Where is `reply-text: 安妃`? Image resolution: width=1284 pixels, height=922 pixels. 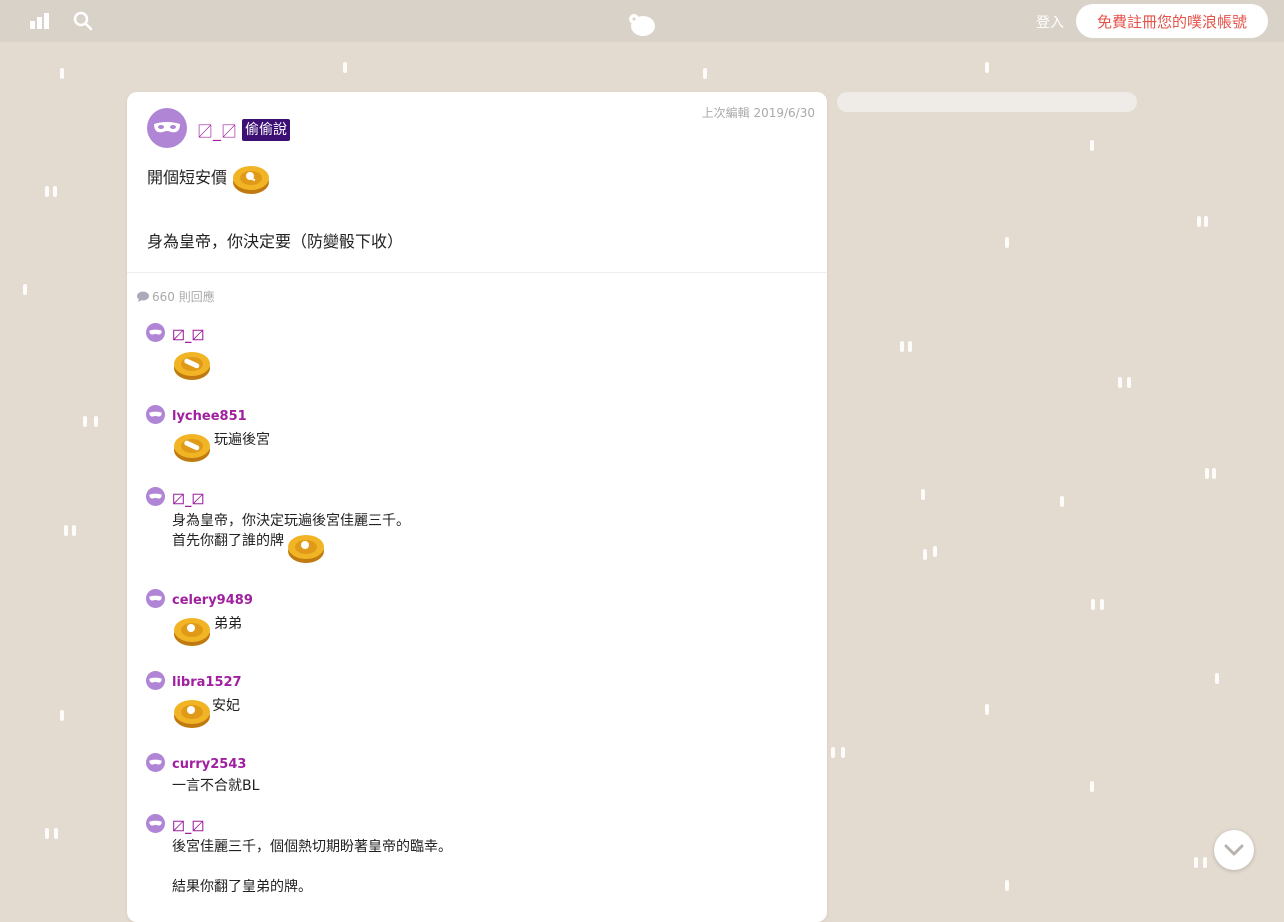
reply-text: 安妃 is located at coordinates (226, 706).